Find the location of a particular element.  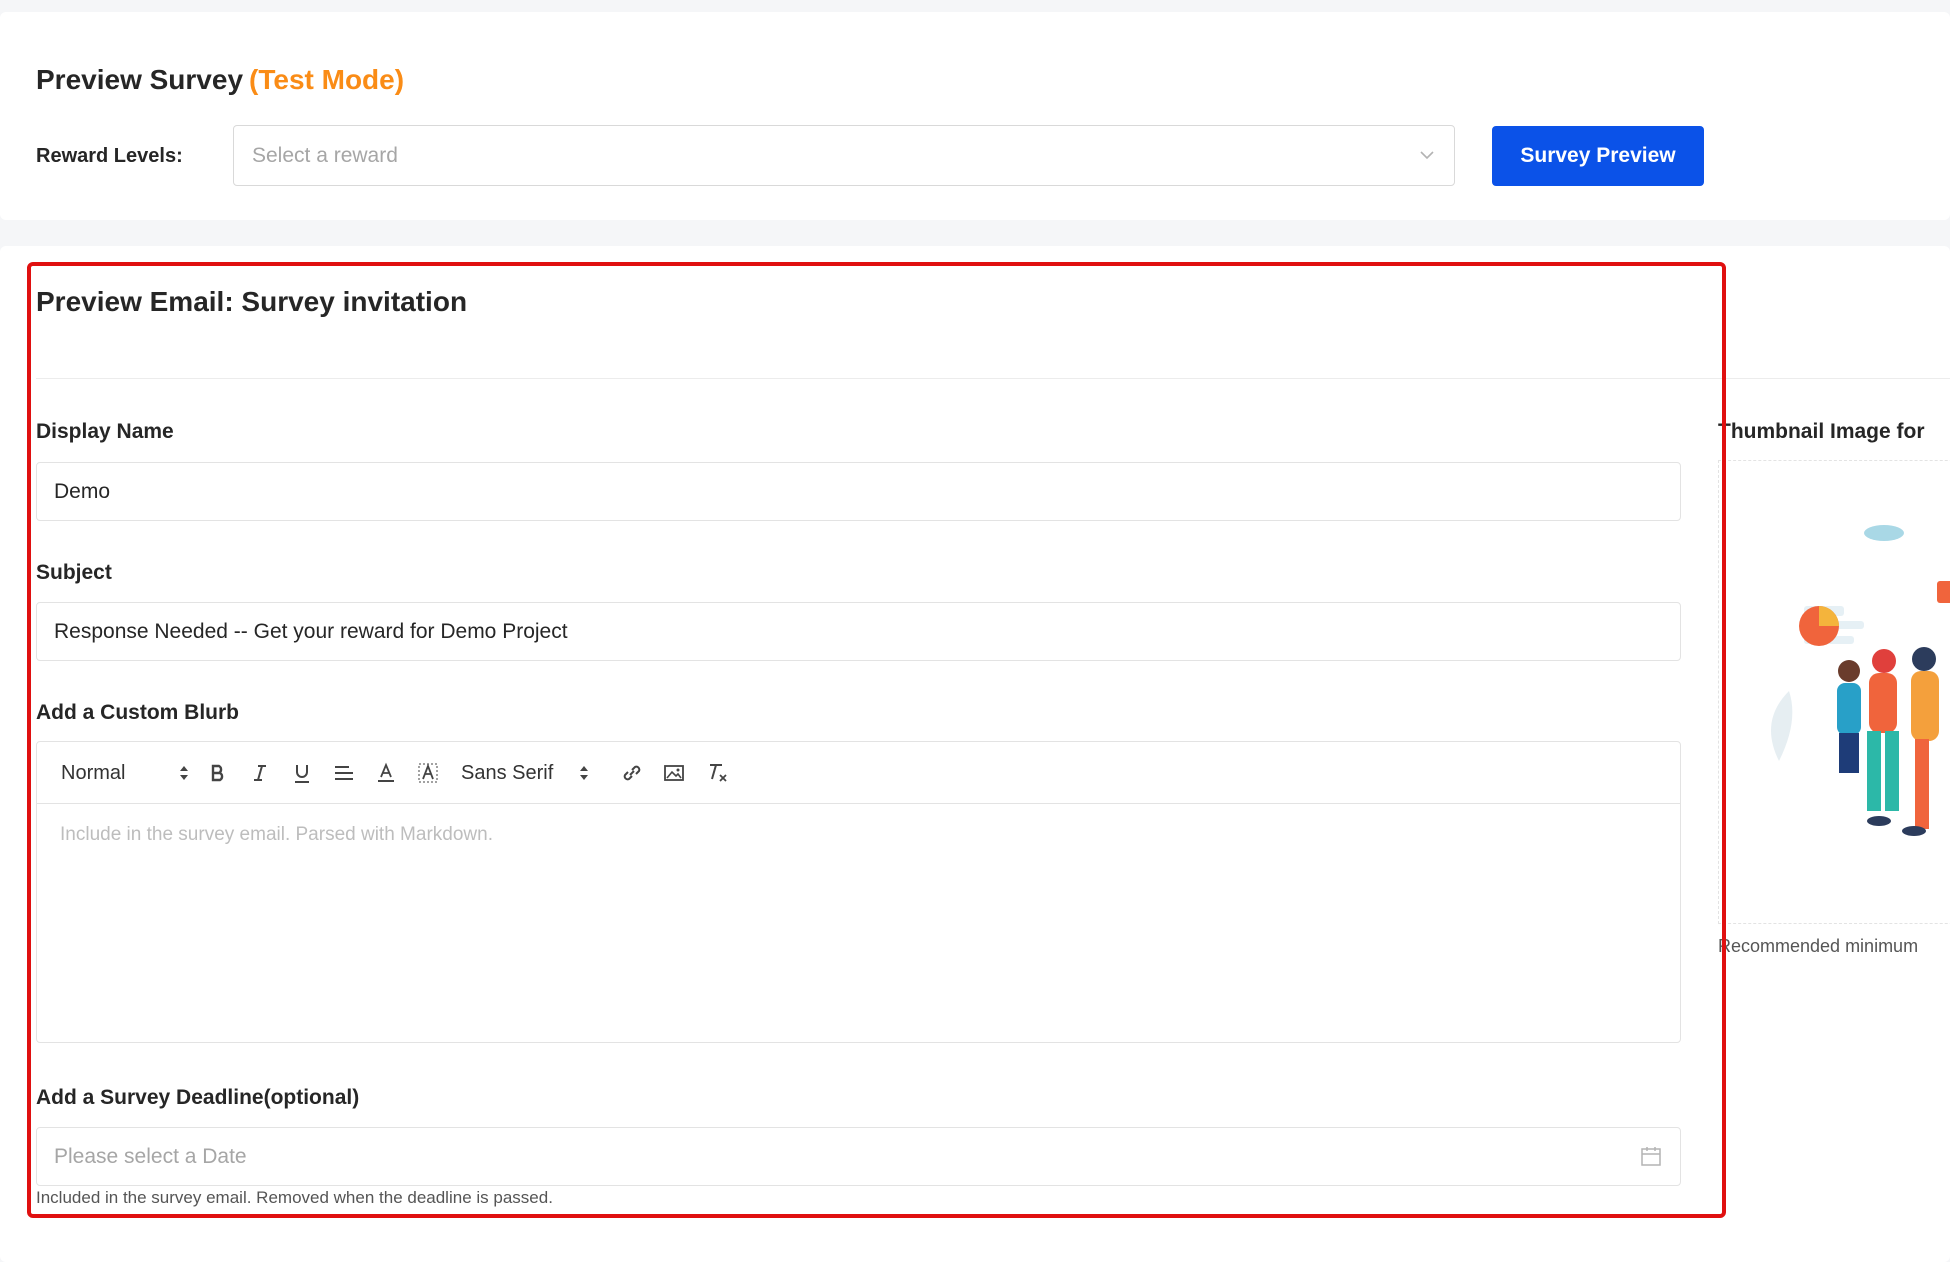

email-preview-title: Preview Email: Survey invitation is located at coordinates (252, 301).